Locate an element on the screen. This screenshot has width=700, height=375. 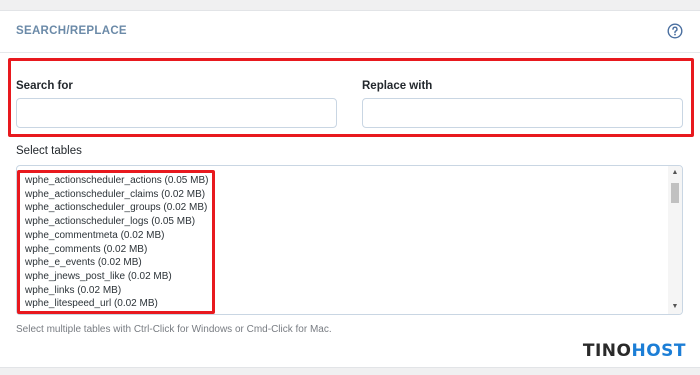
table-option: wphe_actionscheduler_claims (0.02 MB) is located at coordinates (116, 195).